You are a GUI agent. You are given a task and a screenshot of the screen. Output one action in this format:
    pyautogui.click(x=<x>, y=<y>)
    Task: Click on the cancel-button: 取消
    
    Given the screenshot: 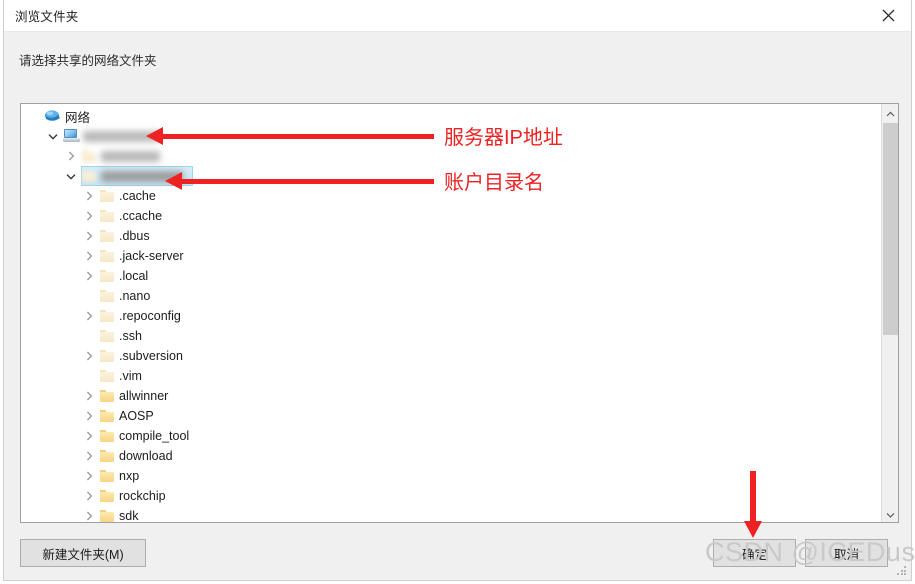 What is the action you would take?
    pyautogui.click(x=846, y=553)
    